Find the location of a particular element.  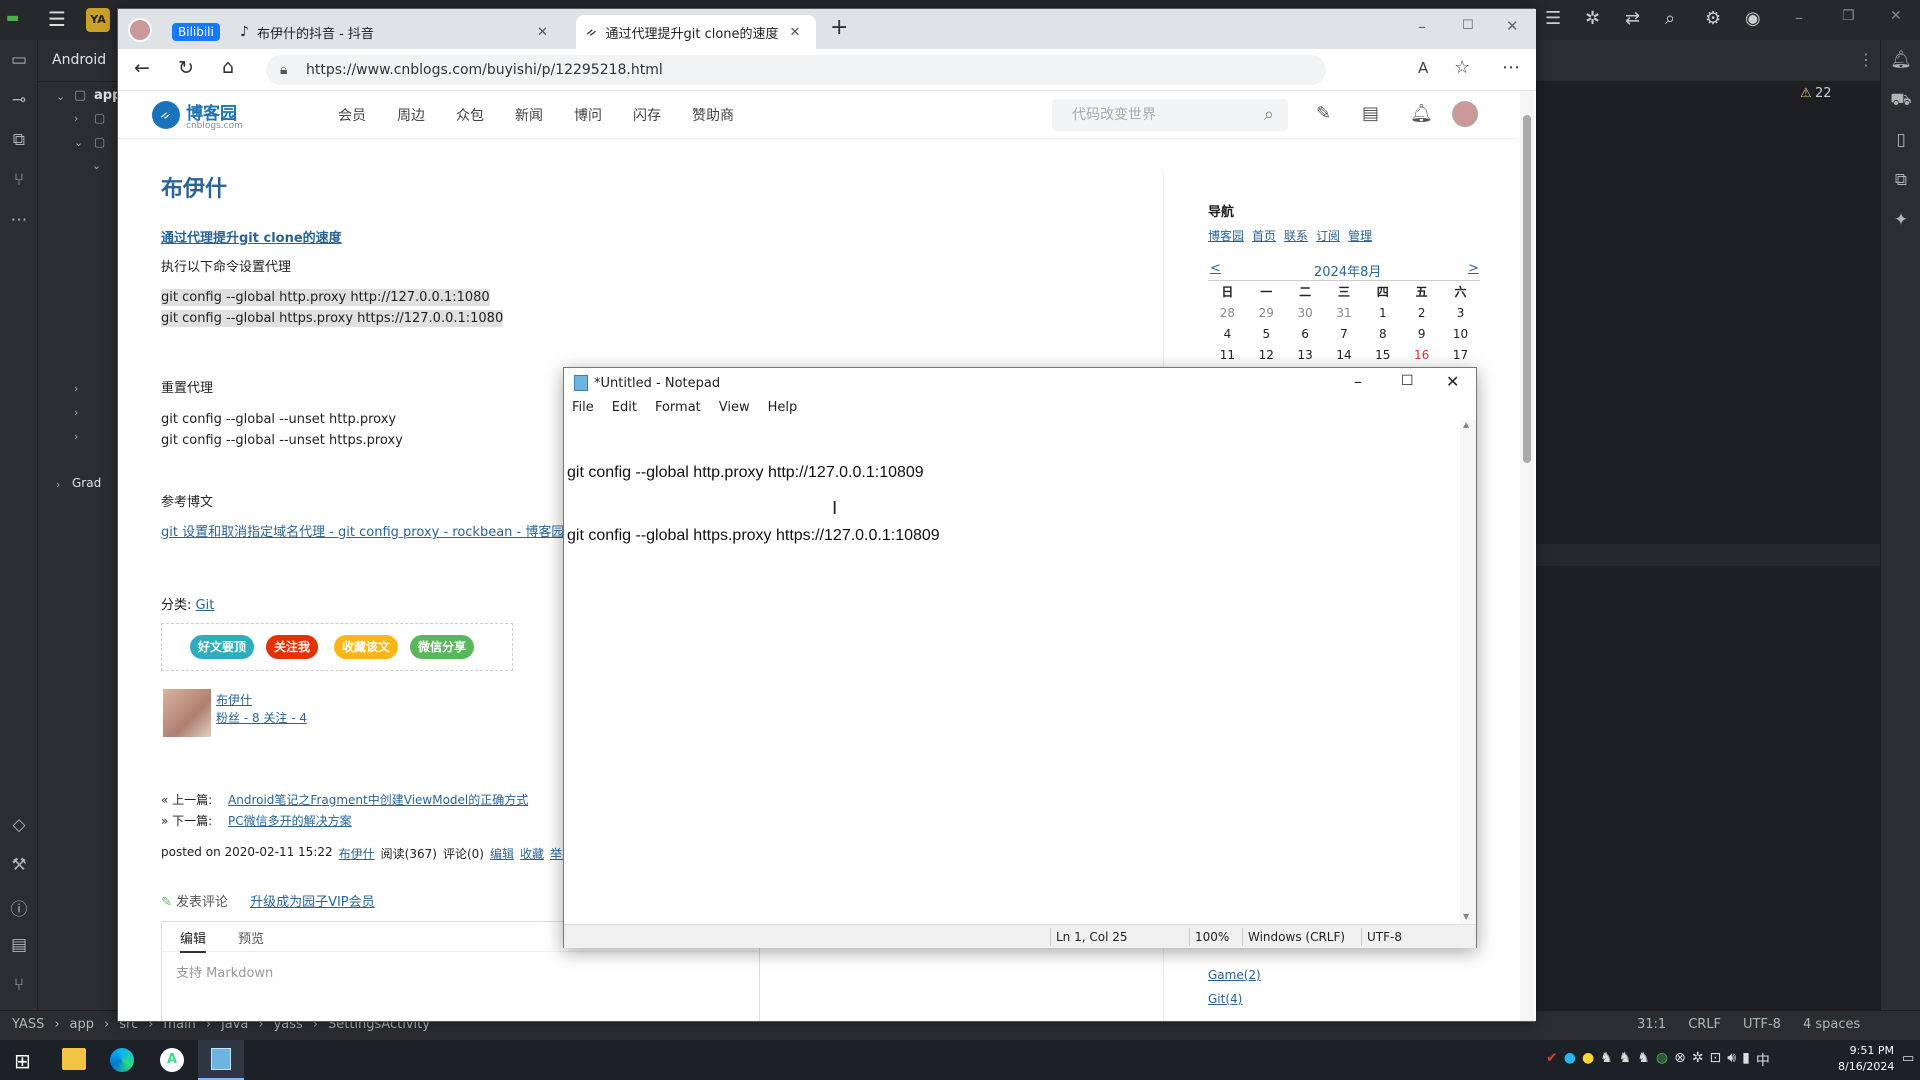

wechat-share-button: 微信分享 is located at coordinates (442, 647).